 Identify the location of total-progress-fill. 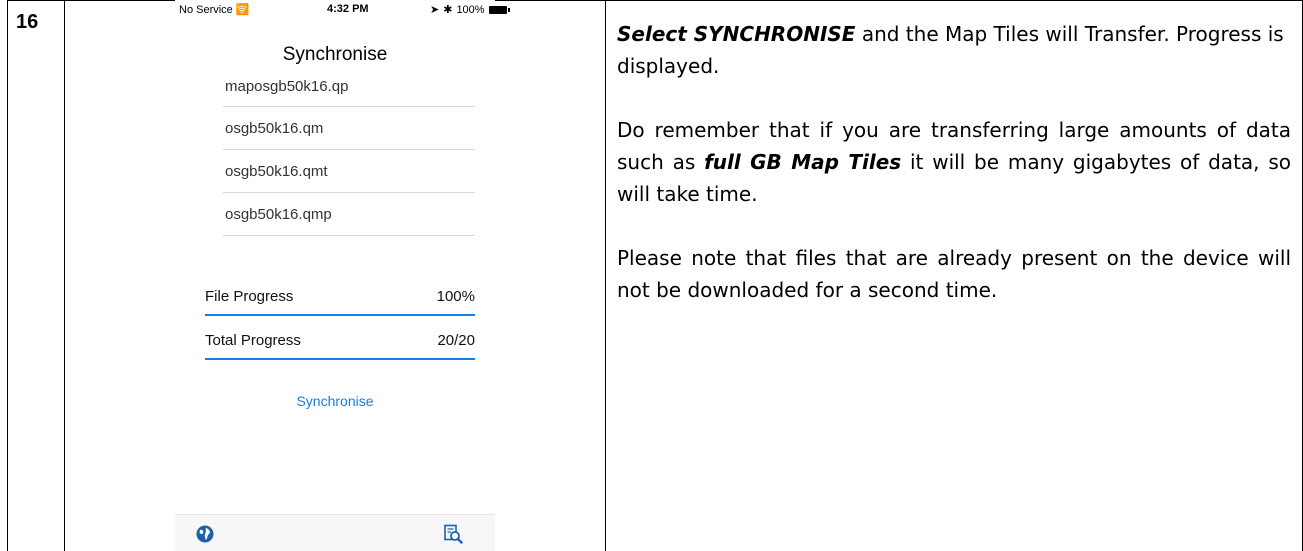
(340, 359).